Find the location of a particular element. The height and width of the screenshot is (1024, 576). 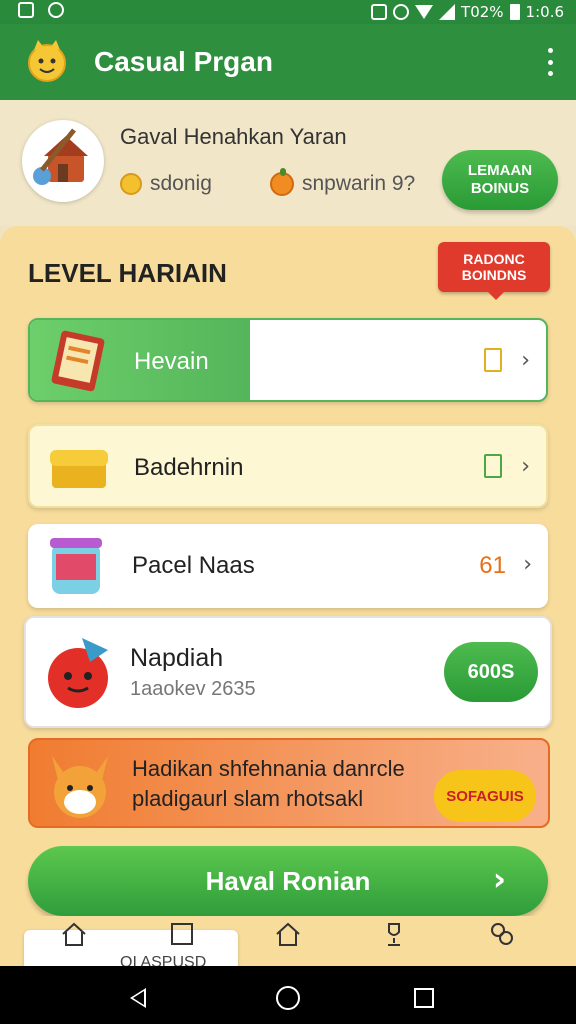

app-icon is located at coordinates (56, 10).